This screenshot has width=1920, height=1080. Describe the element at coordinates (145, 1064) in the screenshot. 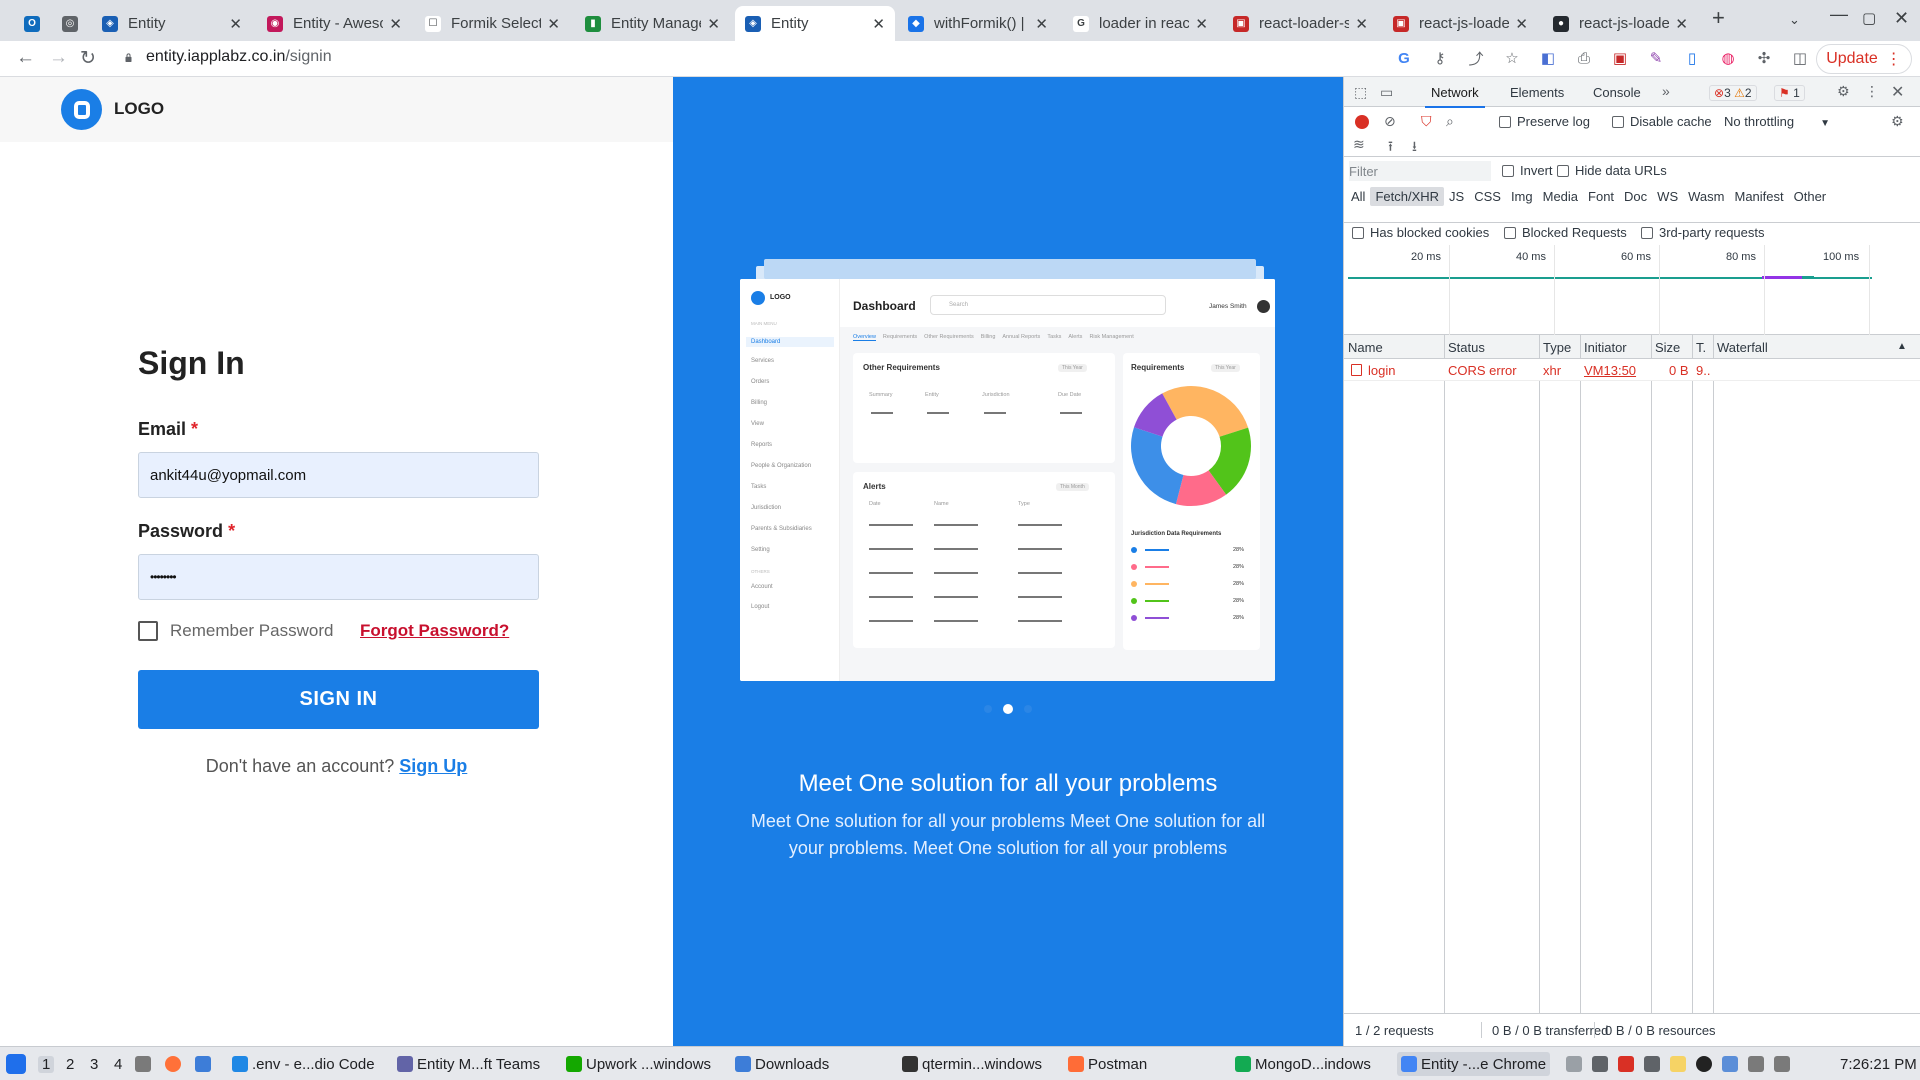

I see `files-icon` at that location.